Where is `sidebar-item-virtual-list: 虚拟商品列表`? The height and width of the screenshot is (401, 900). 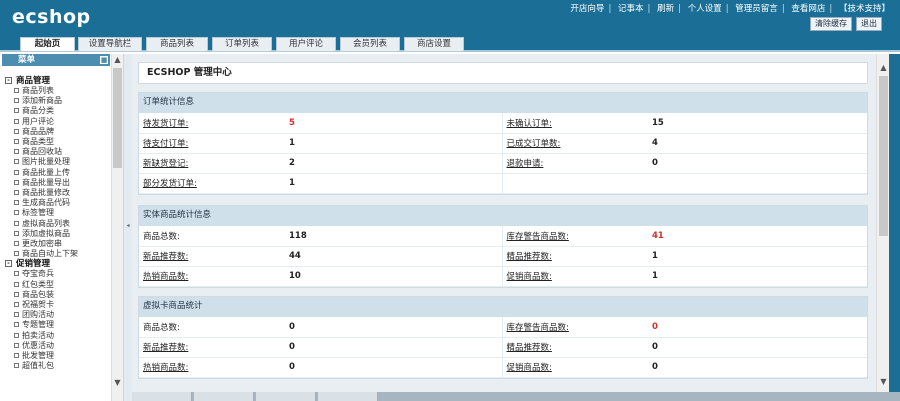
sidebar-item-virtual-list: 虚拟商品列表 is located at coordinates (57, 224).